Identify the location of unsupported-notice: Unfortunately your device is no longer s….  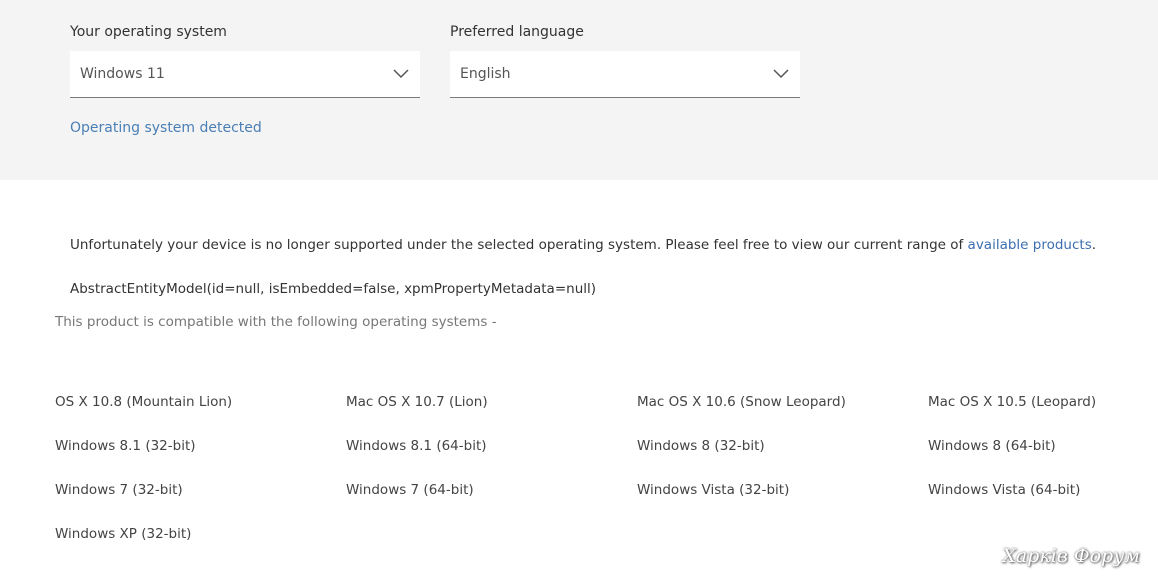
(583, 245).